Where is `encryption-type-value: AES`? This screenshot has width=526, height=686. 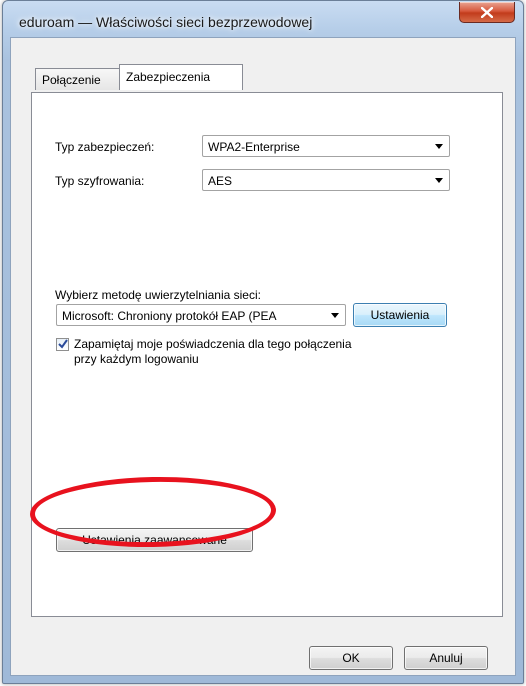
encryption-type-value: AES is located at coordinates (220, 181).